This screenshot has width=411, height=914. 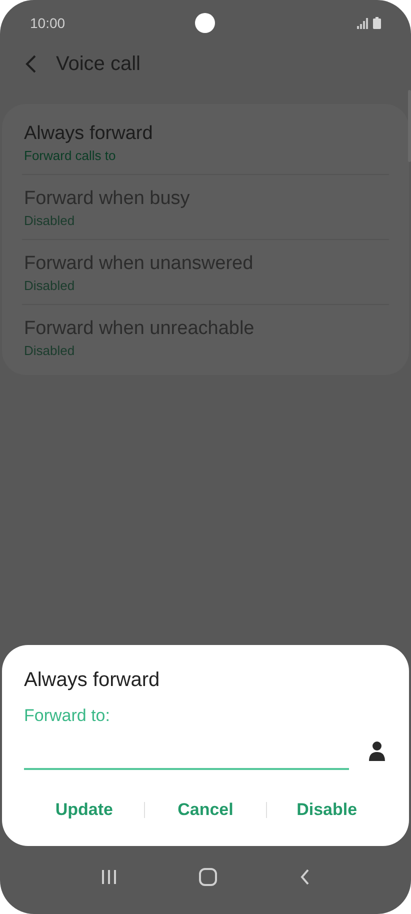 I want to click on dialog-title: Always forward, so click(x=92, y=680).